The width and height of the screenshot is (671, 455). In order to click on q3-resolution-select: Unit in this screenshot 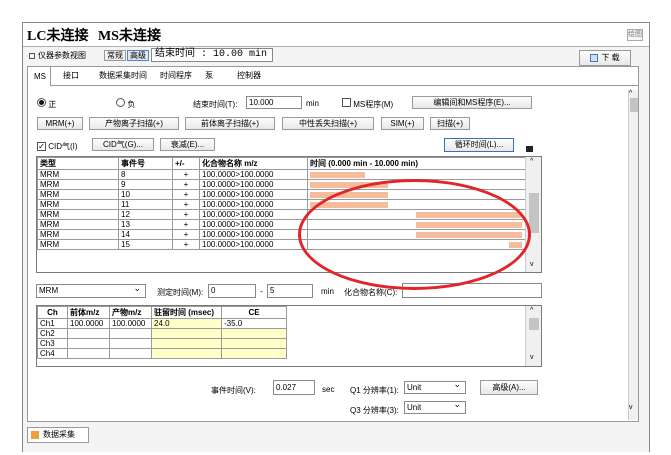, I will do `click(435, 407)`.